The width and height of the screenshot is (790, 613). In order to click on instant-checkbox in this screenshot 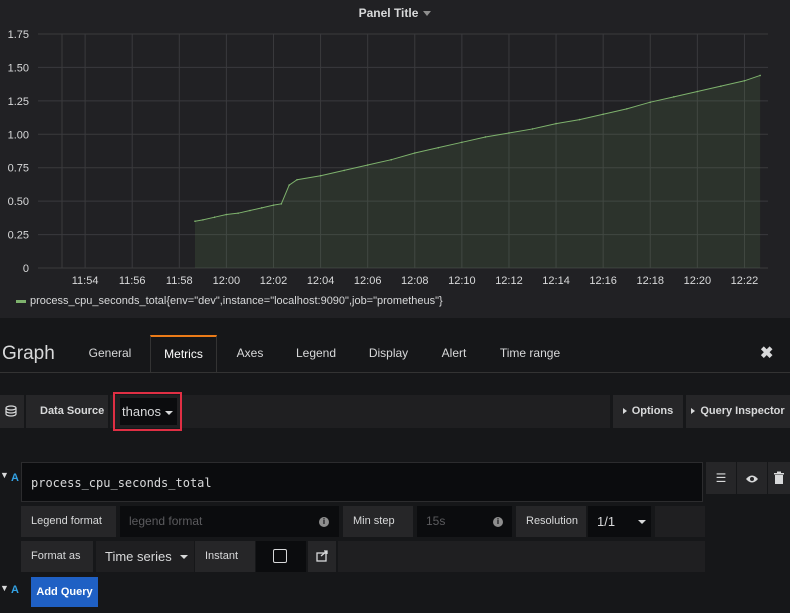, I will do `click(280, 556)`.